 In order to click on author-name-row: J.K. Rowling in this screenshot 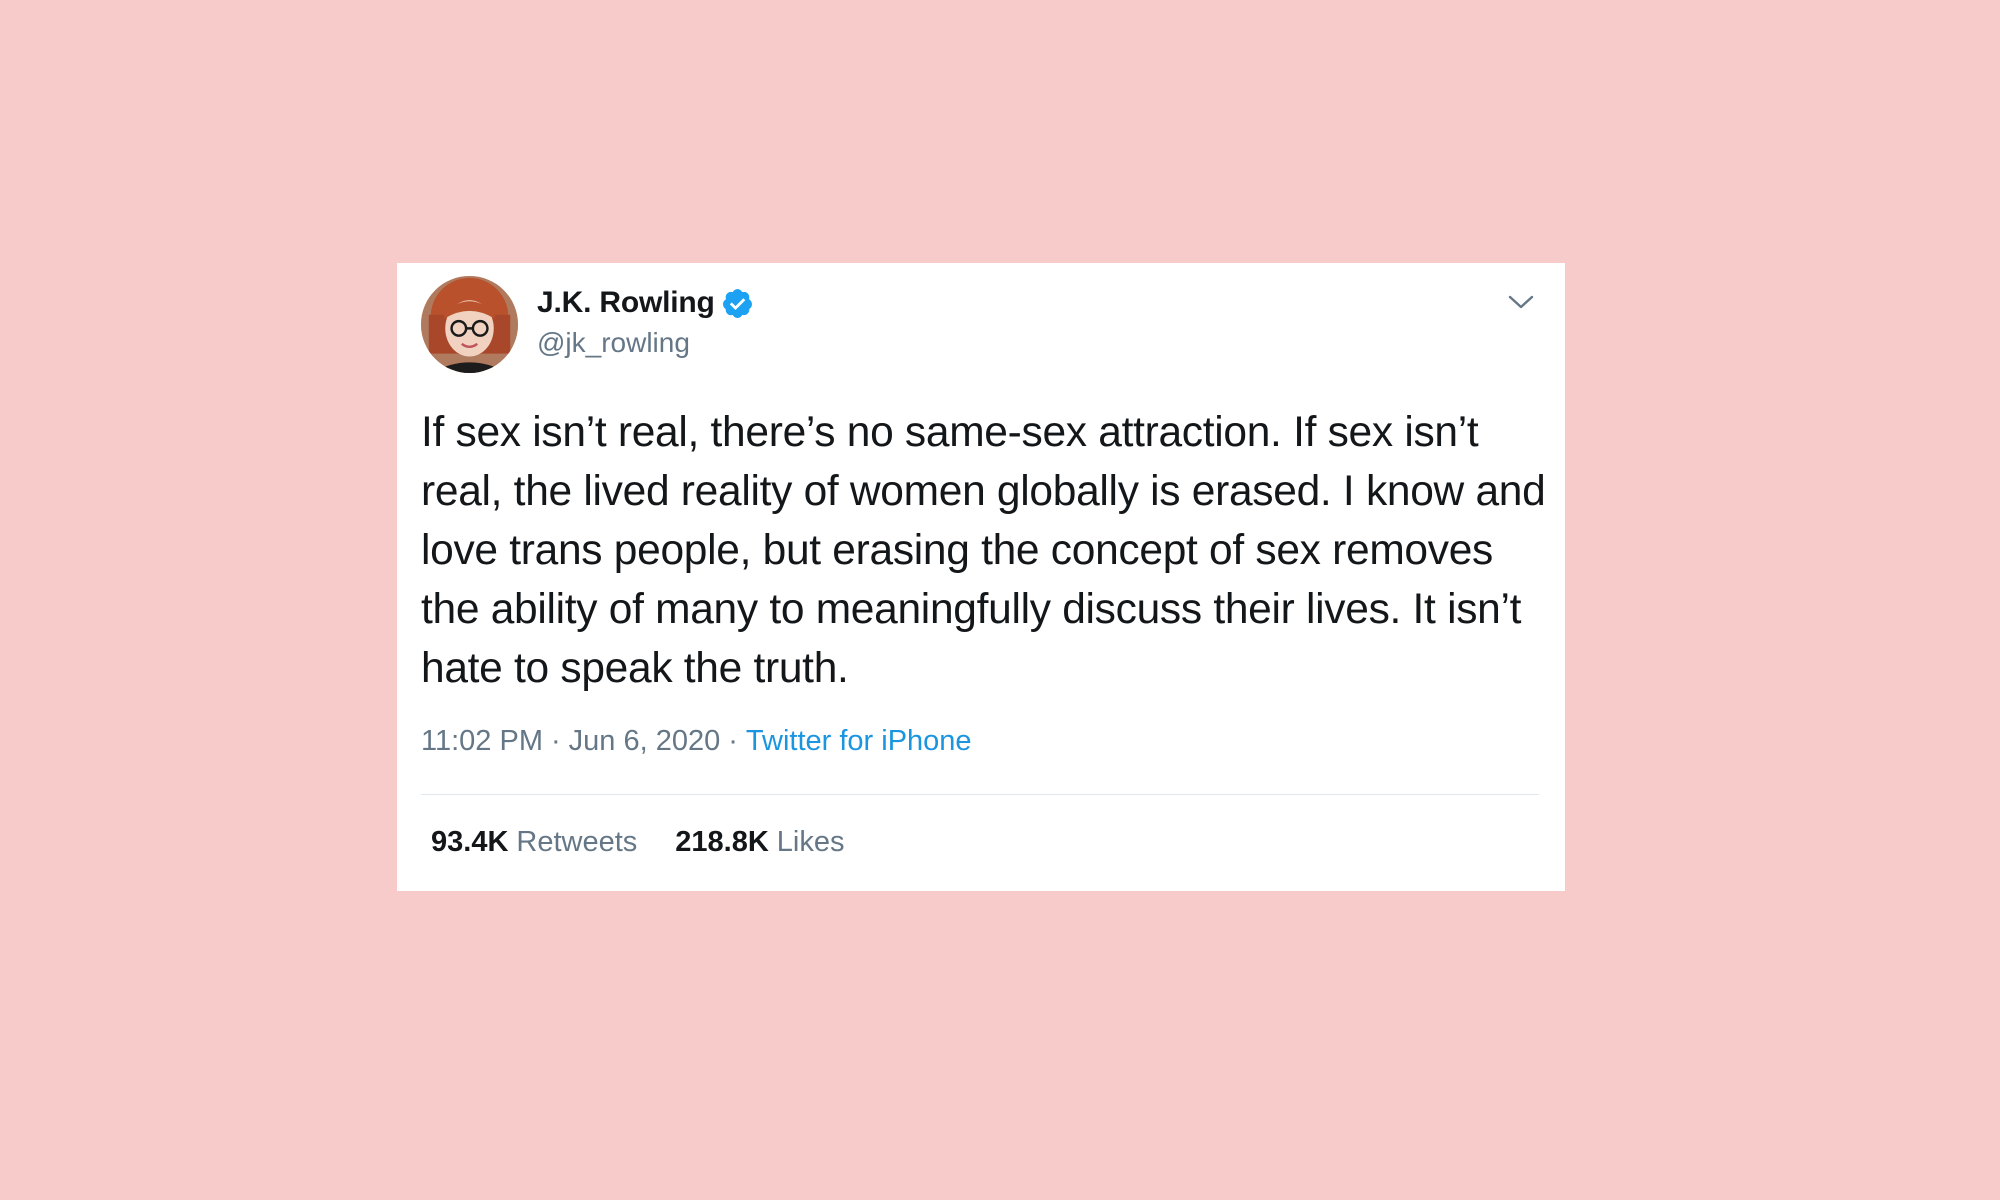, I will do `click(645, 303)`.